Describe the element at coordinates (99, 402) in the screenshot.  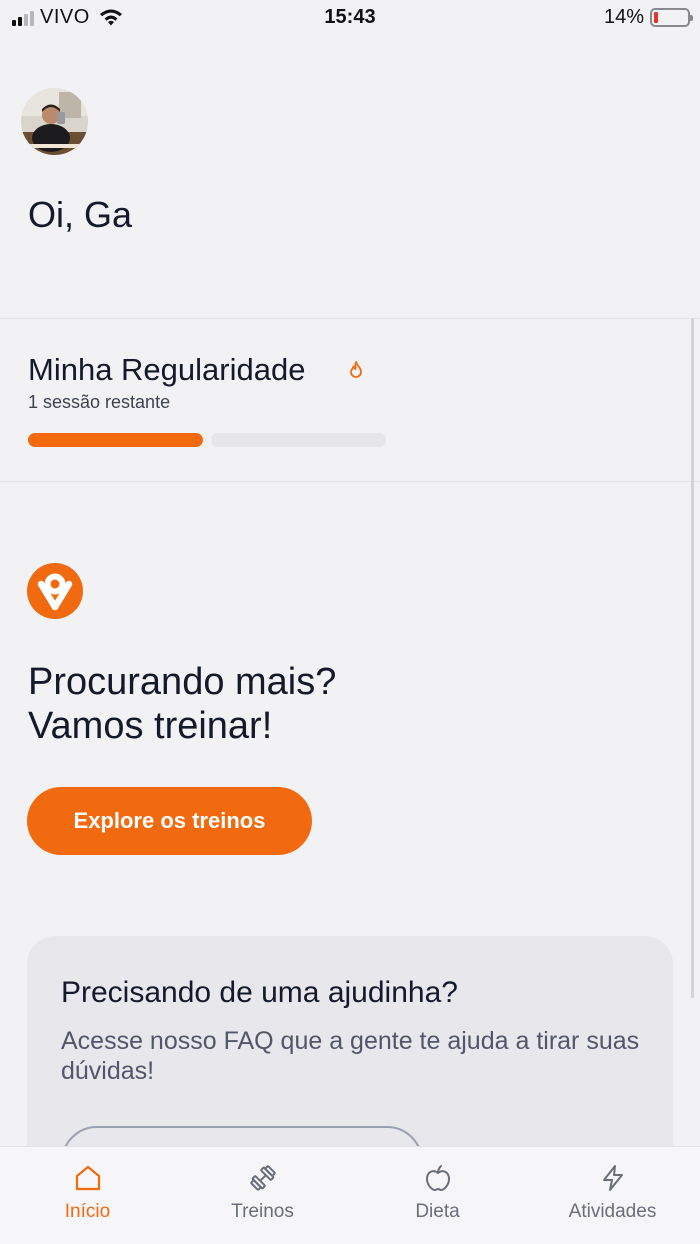
I see `regularity-subtitle: 1 sessão restante` at that location.